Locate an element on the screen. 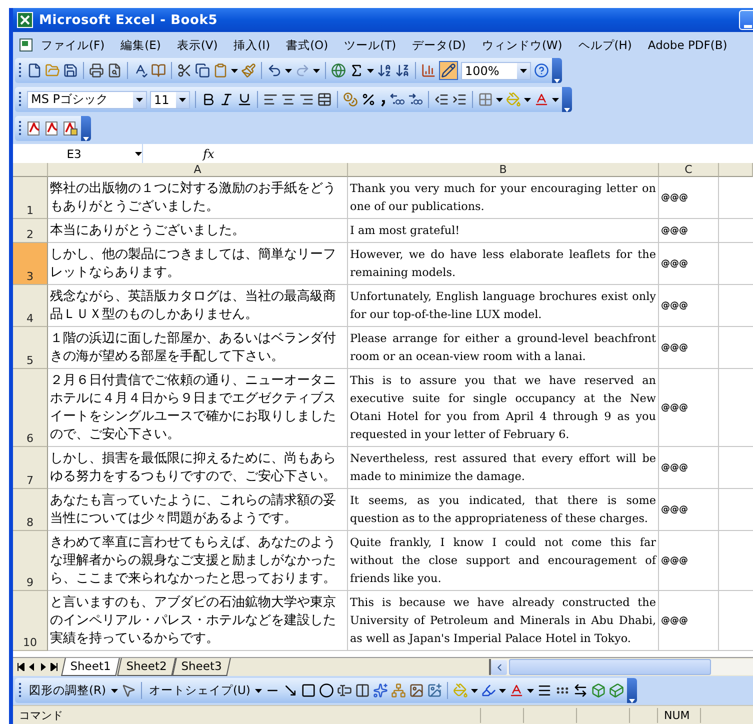 The height and width of the screenshot is (724, 753). autosum-icon is located at coordinates (356, 70).